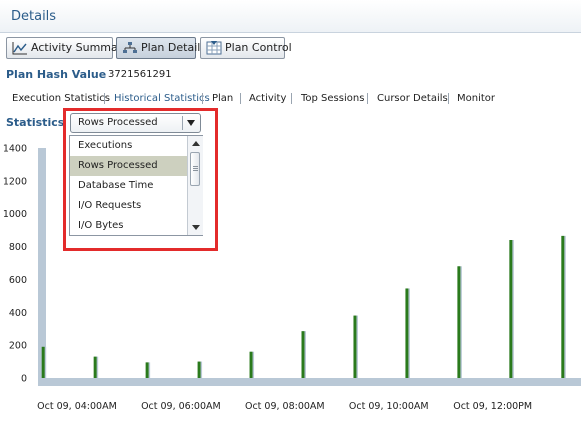 The height and width of the screenshot is (424, 581). Describe the element at coordinates (18, 280) in the screenshot. I see `y-tick-label: 600` at that location.